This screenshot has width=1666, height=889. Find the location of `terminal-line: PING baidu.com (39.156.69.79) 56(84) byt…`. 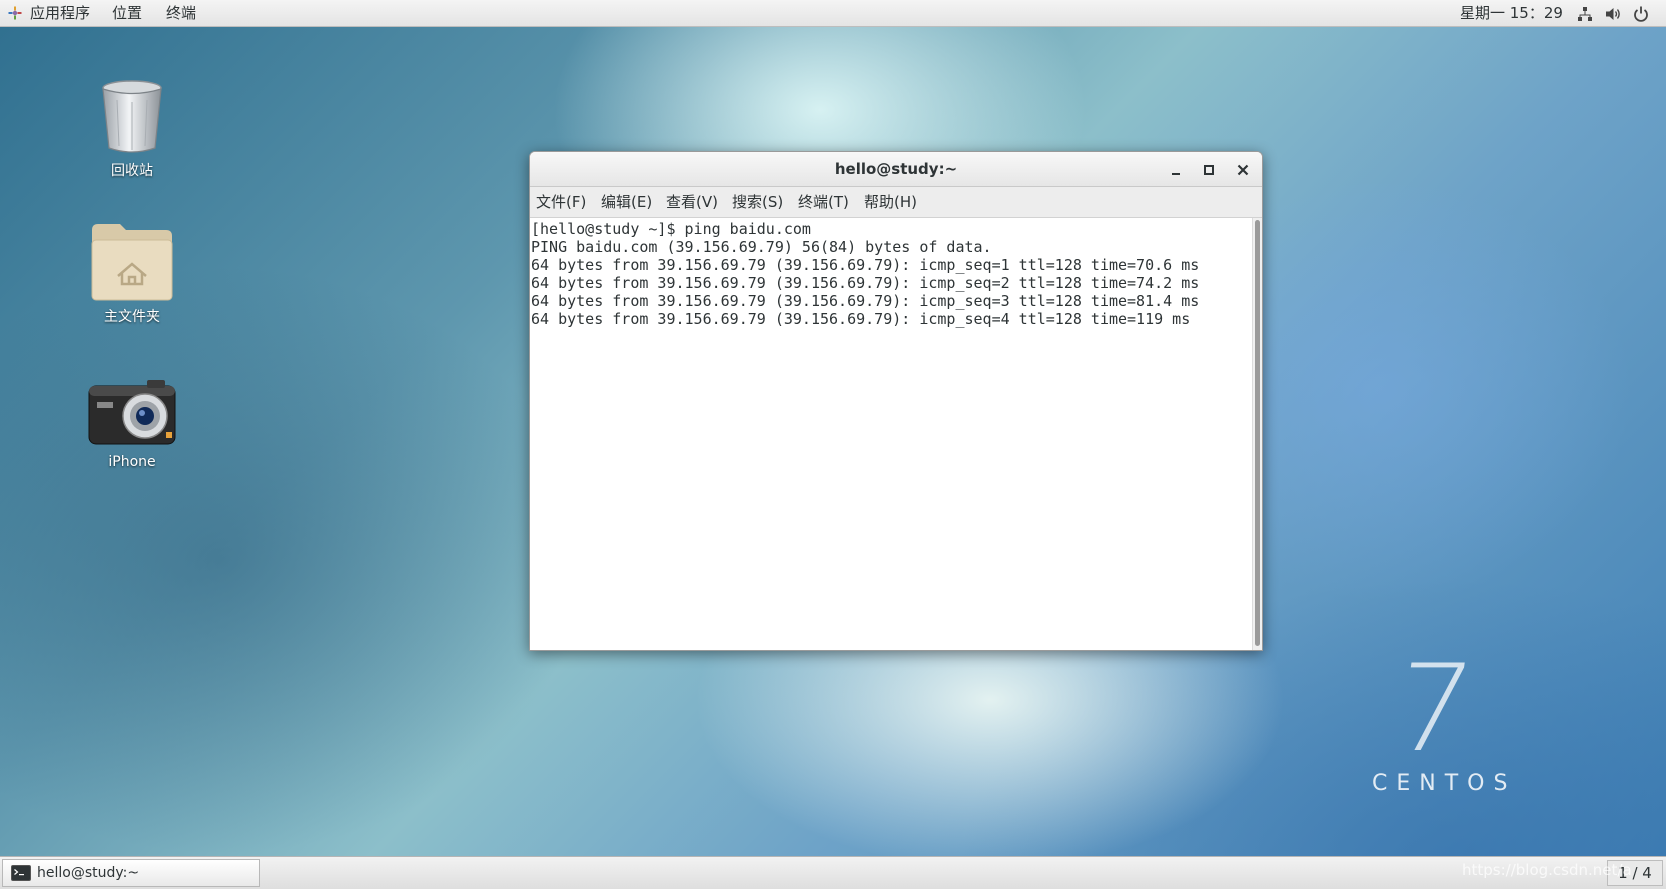

terminal-line: PING baidu.com (39.156.69.79) 56(84) byt… is located at coordinates (761, 247).